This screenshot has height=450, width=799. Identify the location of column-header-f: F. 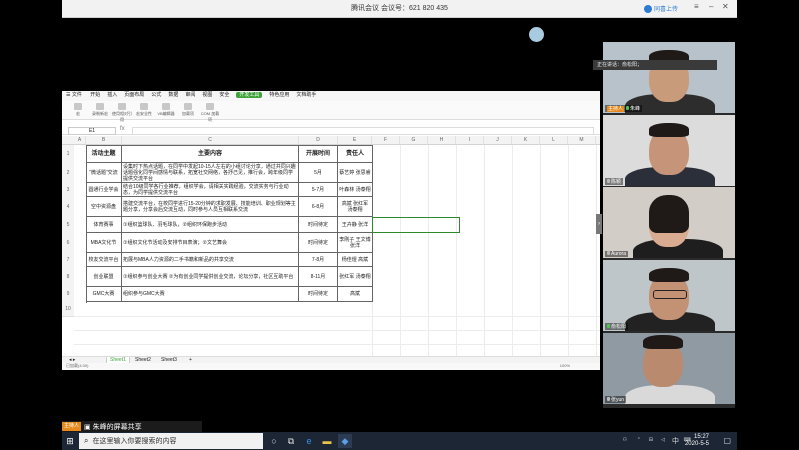
(386, 140).